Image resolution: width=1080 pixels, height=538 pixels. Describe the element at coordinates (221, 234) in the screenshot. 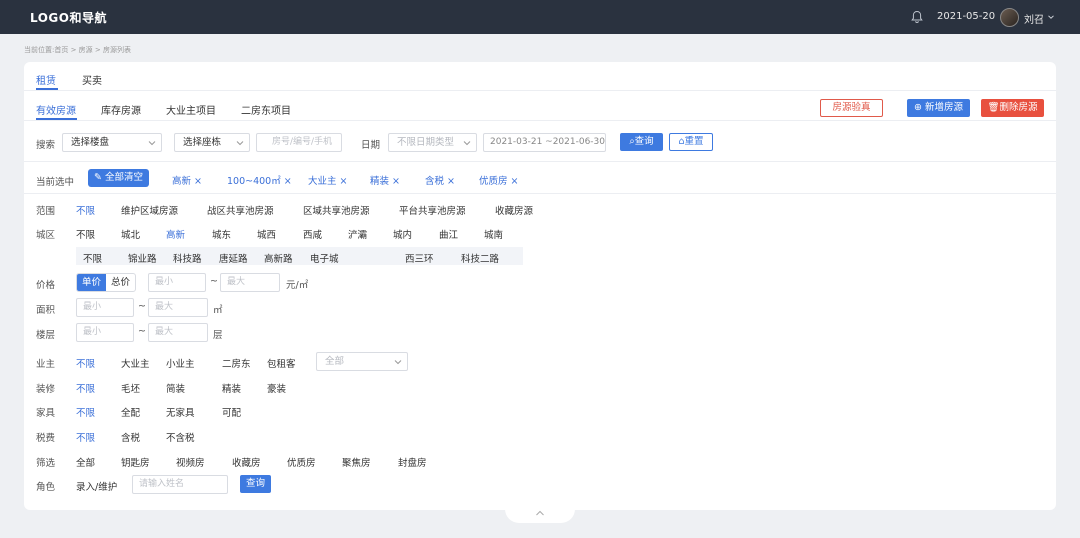

I see `district-option: 城东` at that location.